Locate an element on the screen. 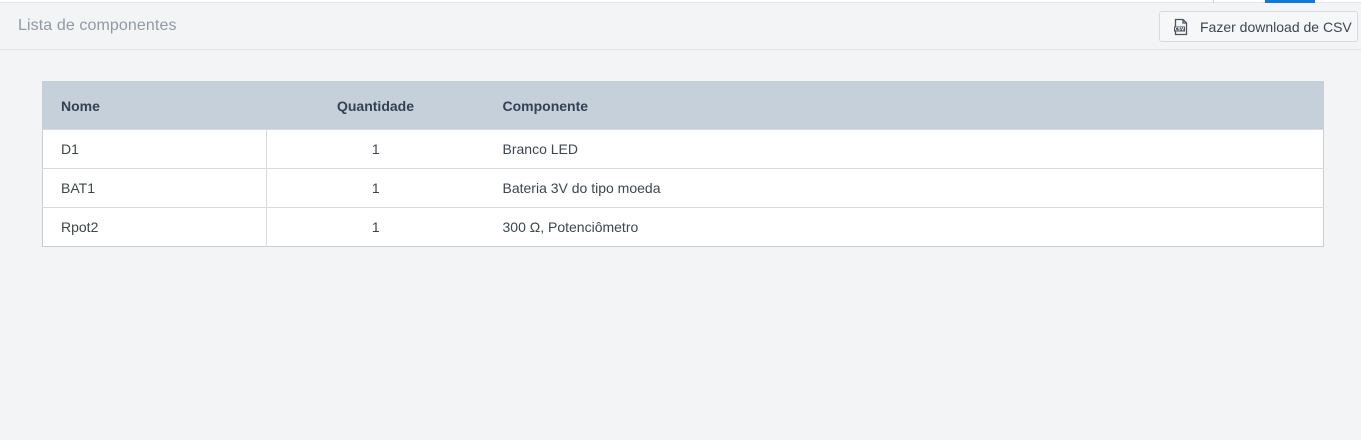  column-header-component: Componente is located at coordinates (904, 105).